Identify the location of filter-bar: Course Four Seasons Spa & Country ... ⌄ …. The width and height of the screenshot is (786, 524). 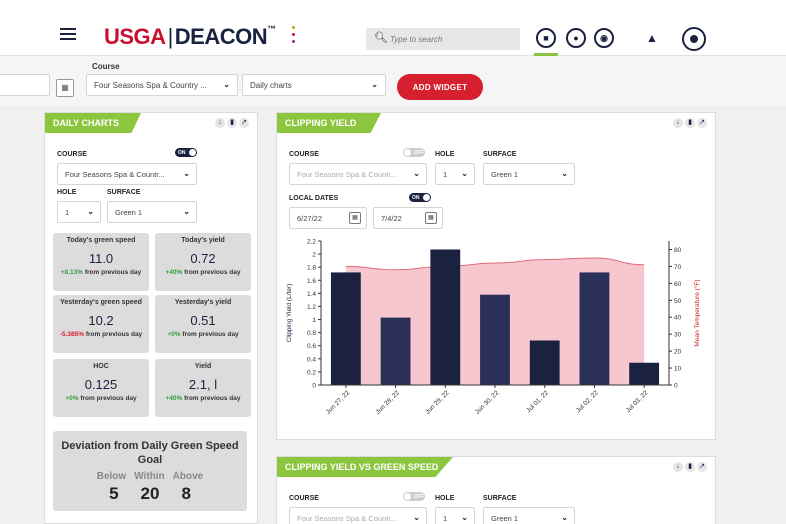
(393, 81).